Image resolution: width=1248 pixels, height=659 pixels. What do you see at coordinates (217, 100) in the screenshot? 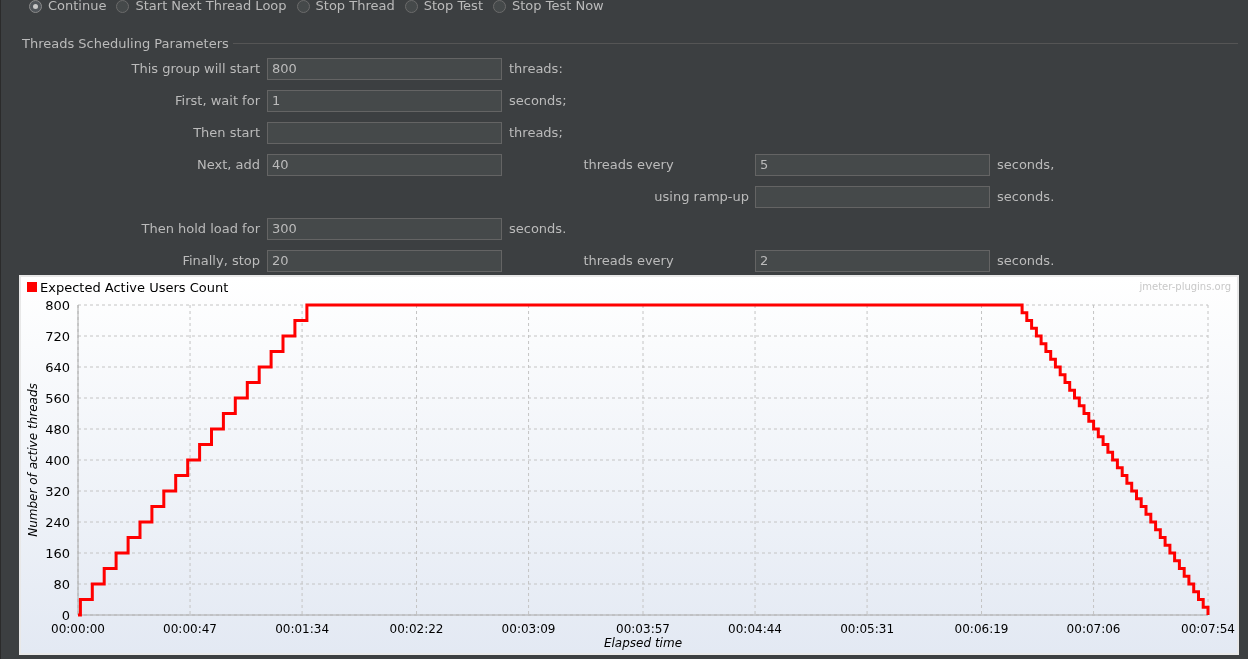
I see `field-label: First, wait for` at bounding box center [217, 100].